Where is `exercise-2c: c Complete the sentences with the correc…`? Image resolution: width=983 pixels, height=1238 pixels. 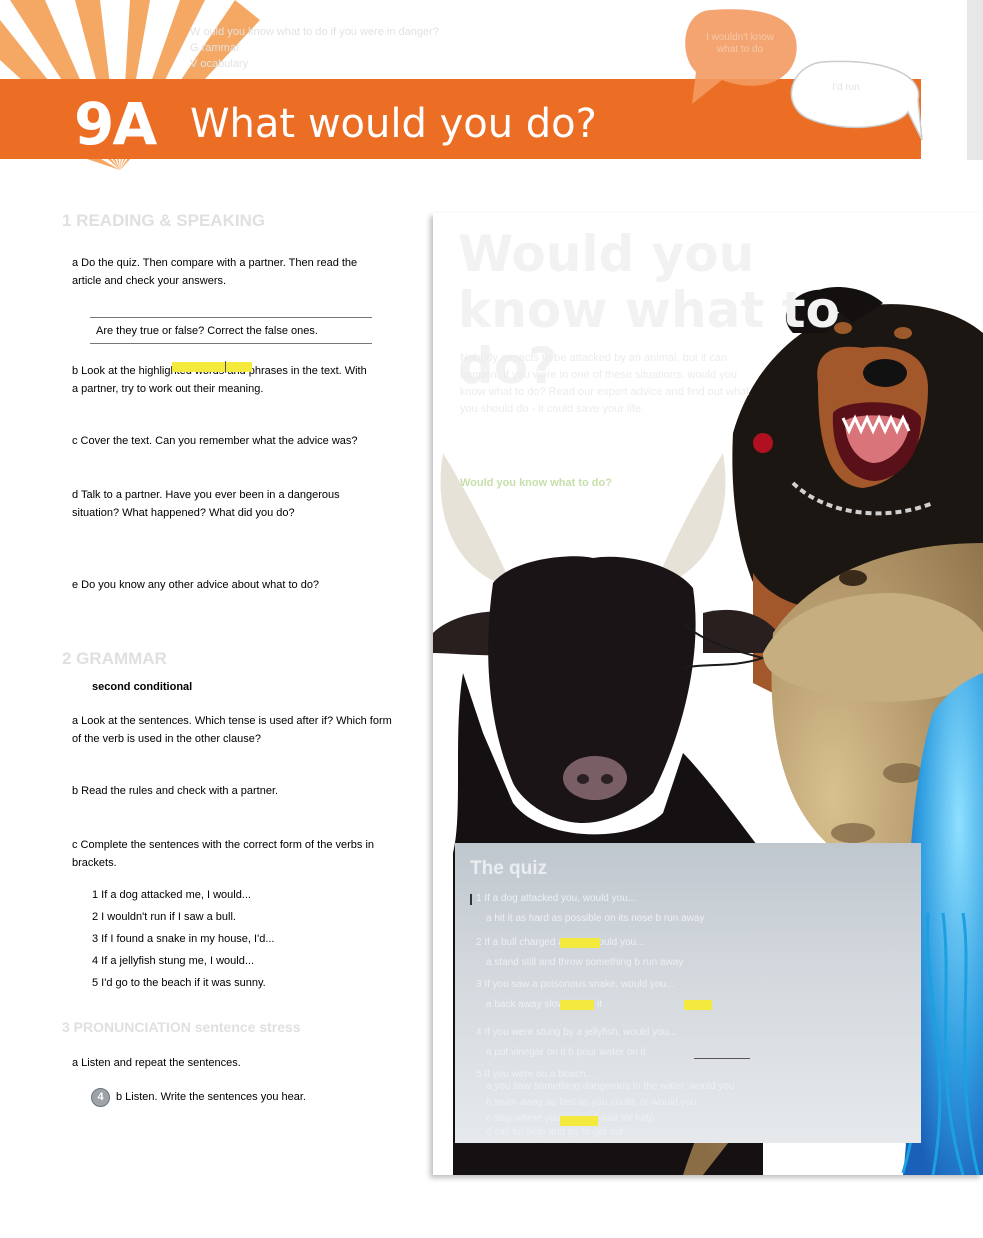
exercise-2c: c Complete the sentences with the correc… is located at coordinates (223, 854).